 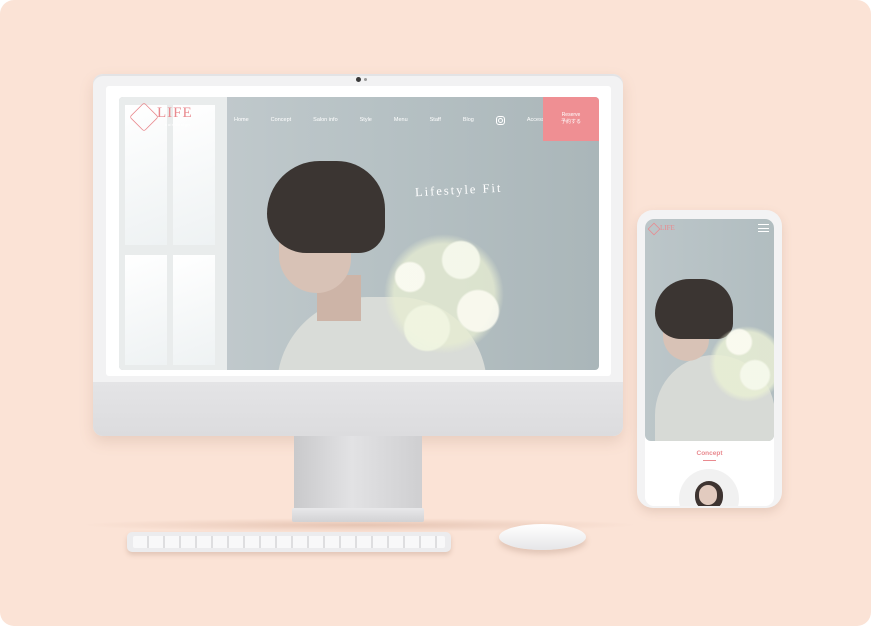 What do you see at coordinates (325, 120) in the screenshot?
I see `nav-item-salon-info: Salon info` at bounding box center [325, 120].